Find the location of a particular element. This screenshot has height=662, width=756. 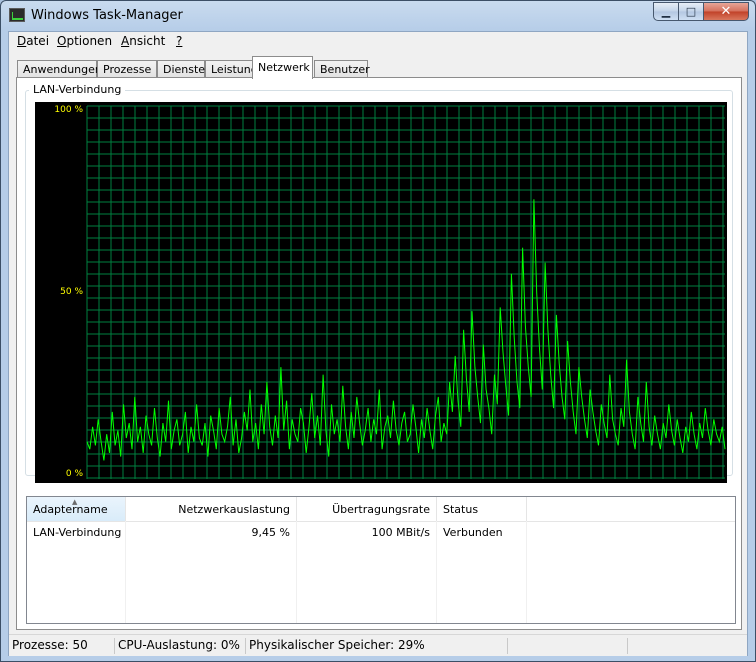

menu-optionen: Optionen is located at coordinates (84, 41).